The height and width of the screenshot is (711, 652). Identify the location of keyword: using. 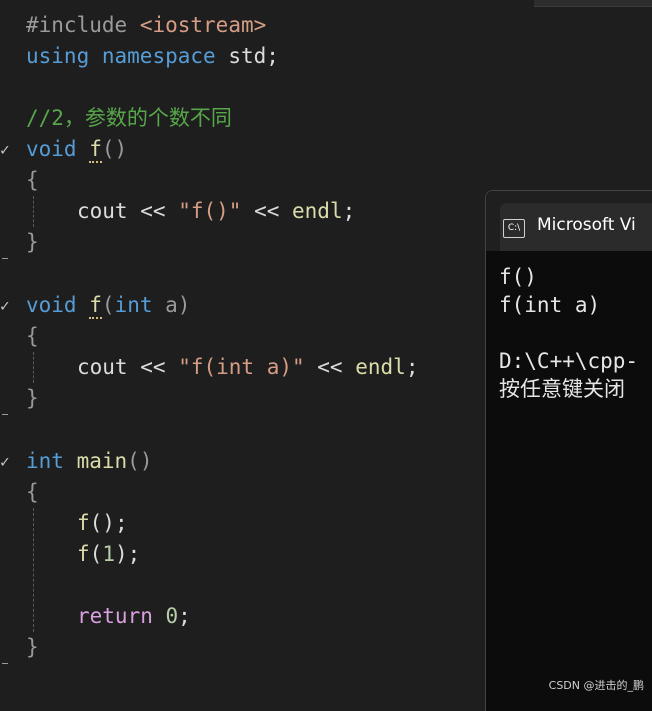
(58, 56).